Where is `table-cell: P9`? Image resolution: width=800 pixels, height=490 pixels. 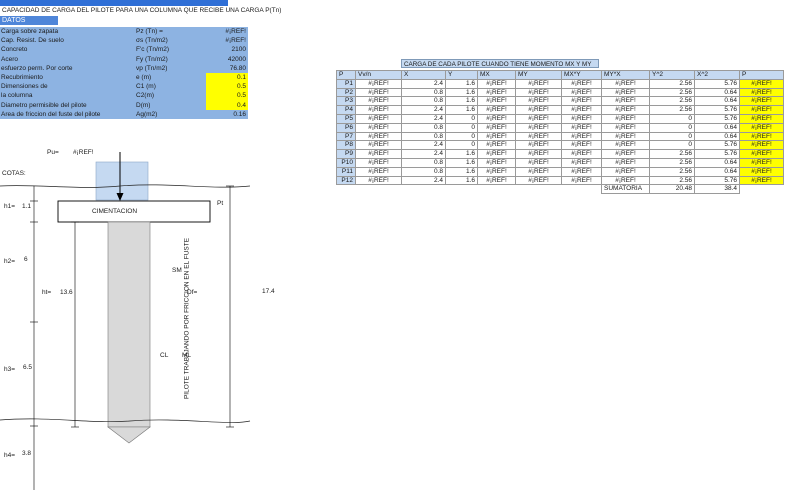 table-cell: P9 is located at coordinates (346, 154).